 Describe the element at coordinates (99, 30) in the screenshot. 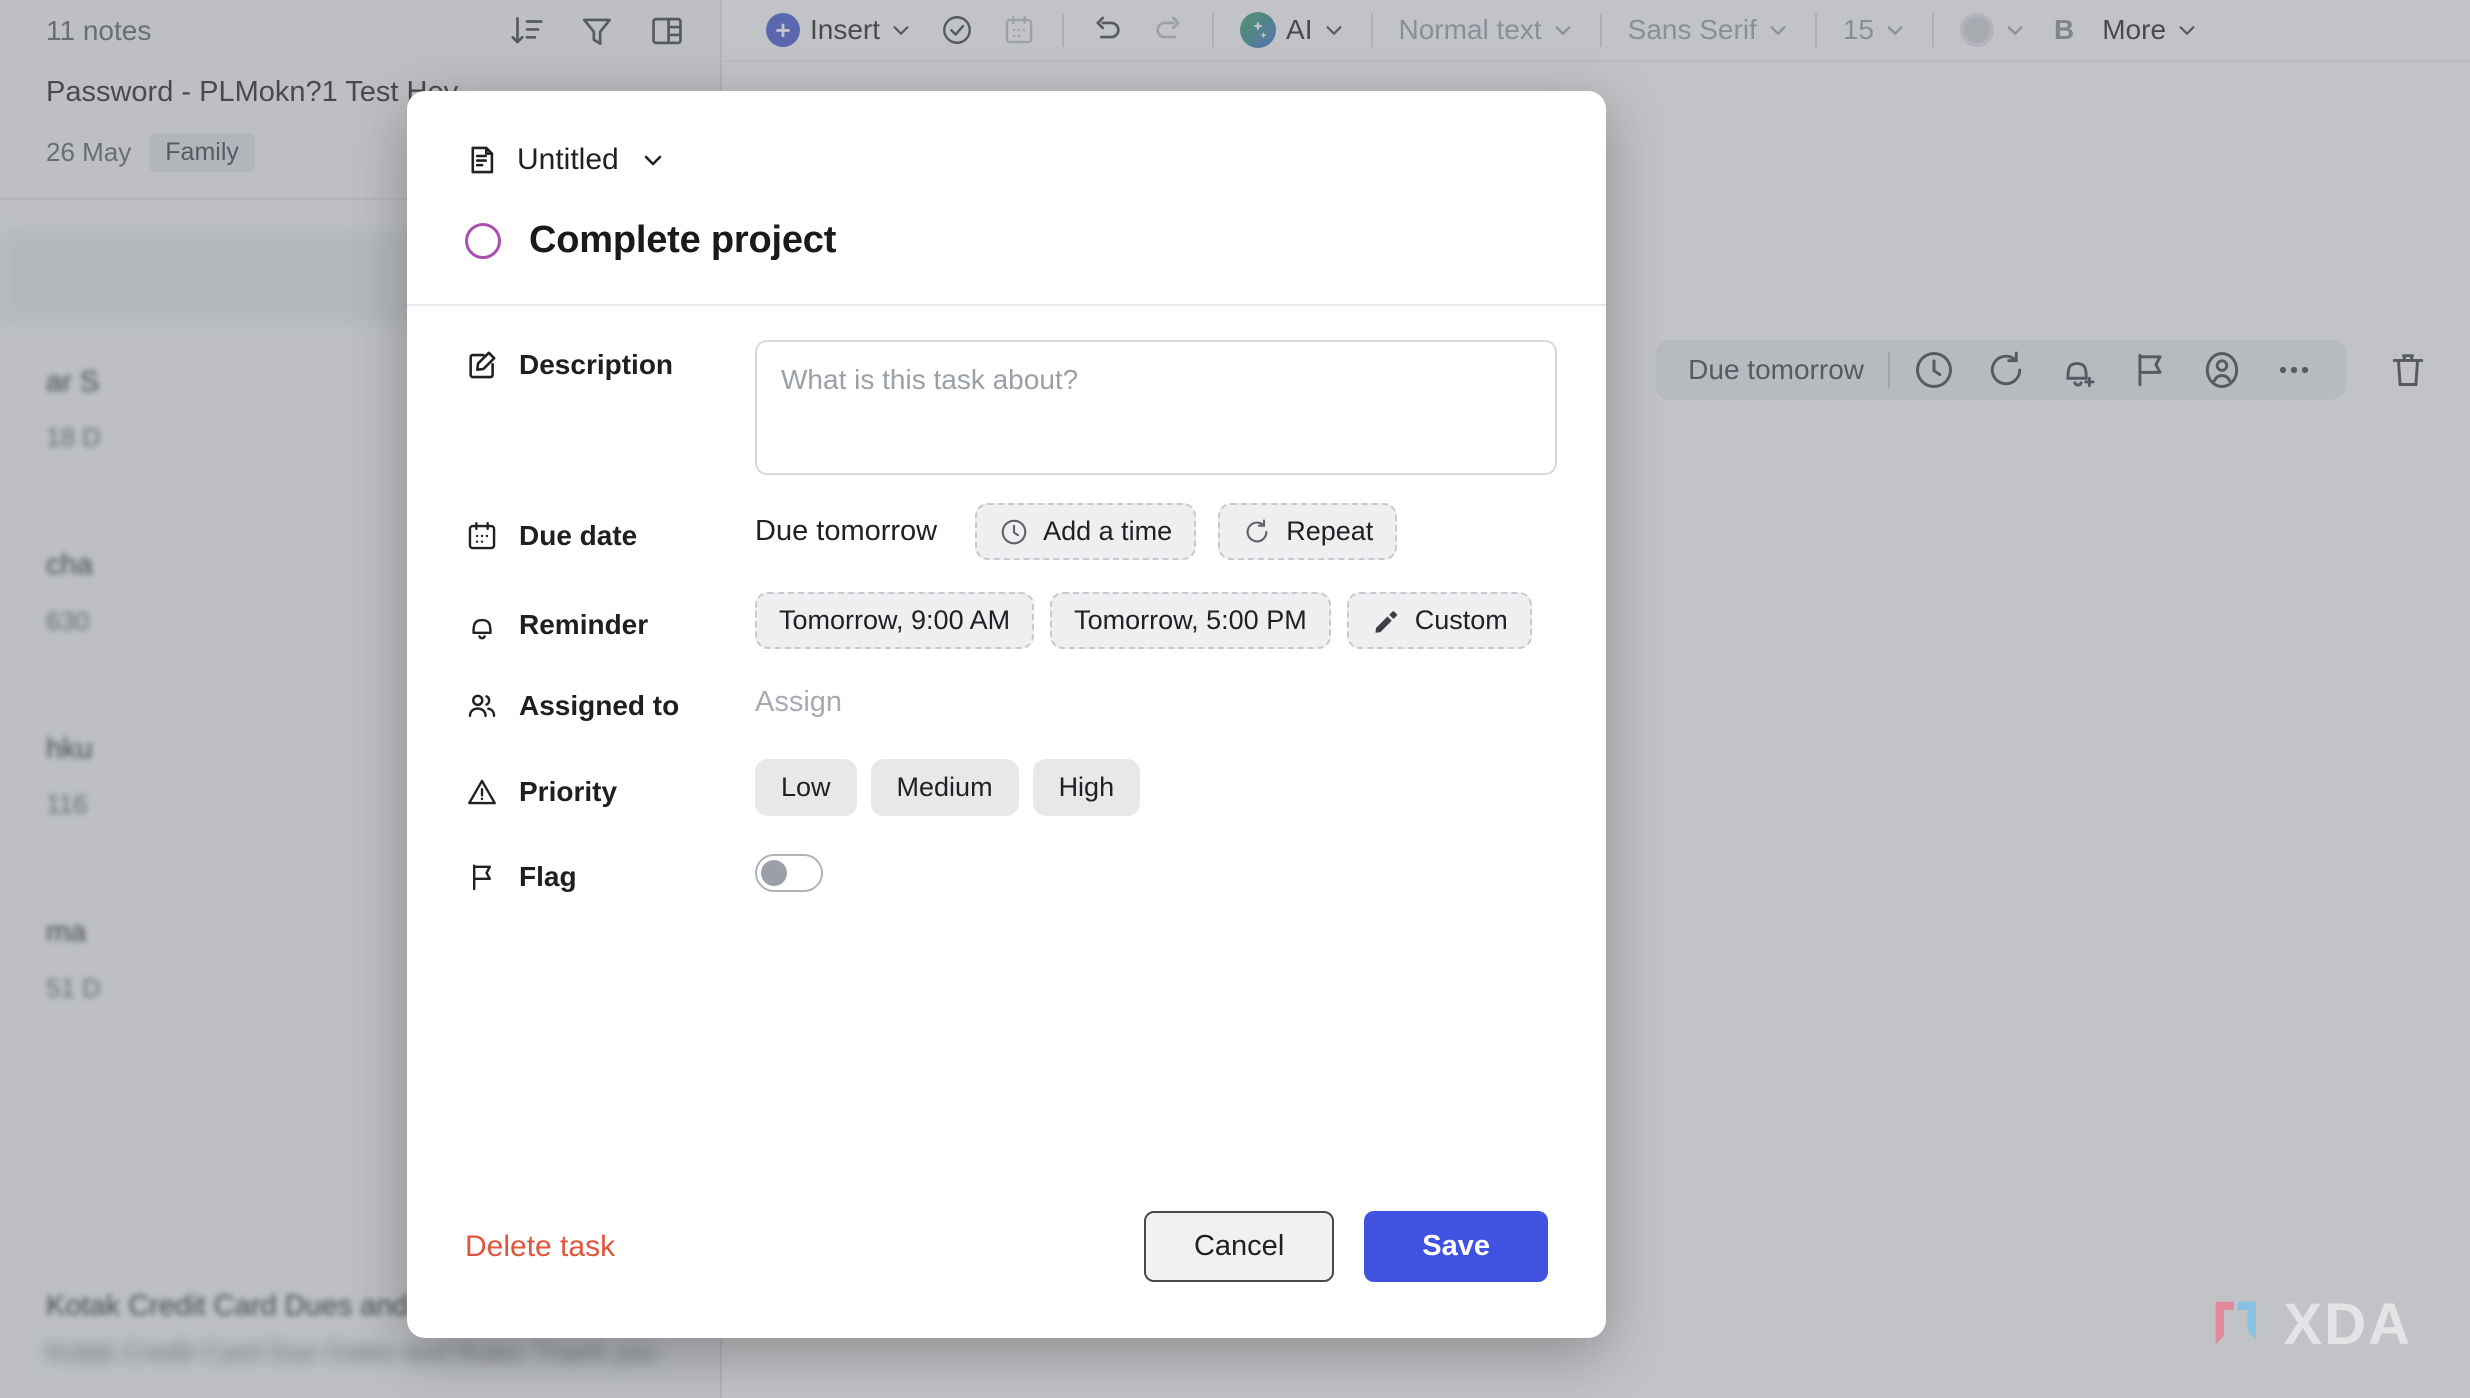

I see `notes-count-label: 11 notes` at that location.